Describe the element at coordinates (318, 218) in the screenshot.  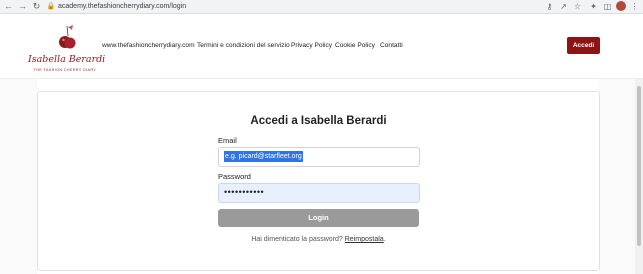
I see `login-button: Login` at that location.